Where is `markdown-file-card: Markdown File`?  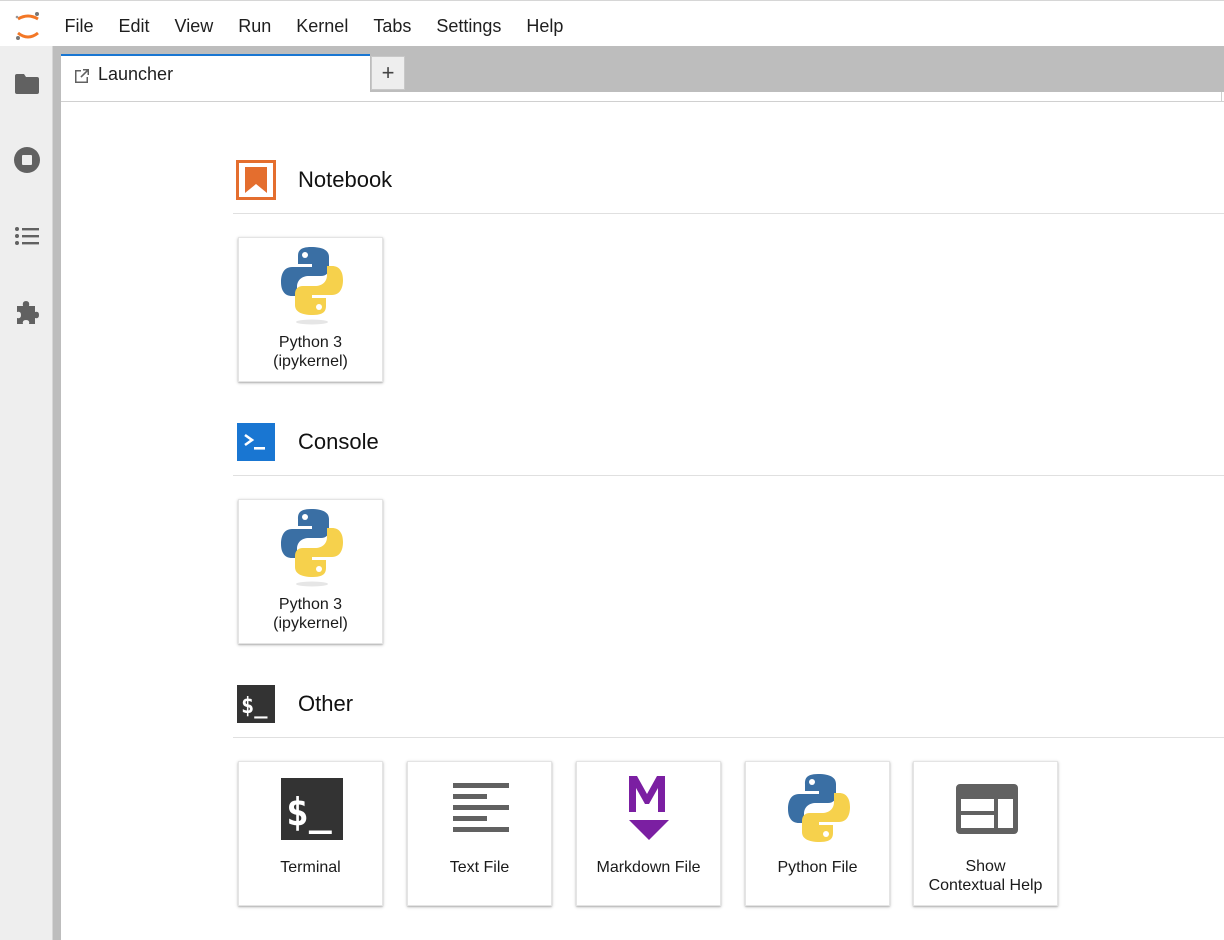 markdown-file-card: Markdown File is located at coordinates (648, 833).